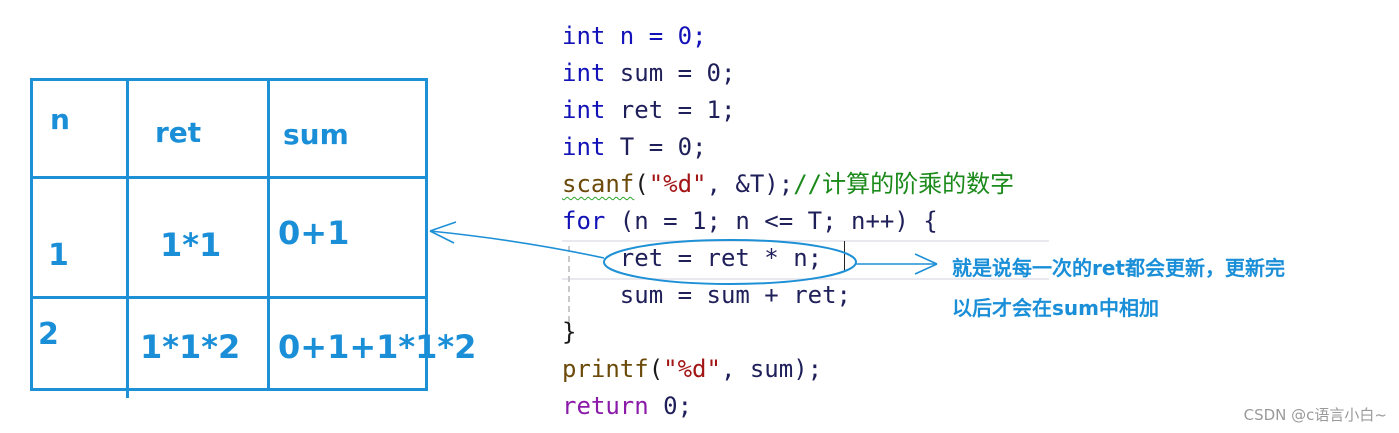 This screenshot has width=1399, height=433. Describe the element at coordinates (1315, 415) in the screenshot. I see `watermark: CSDN @c语言小白~` at that location.